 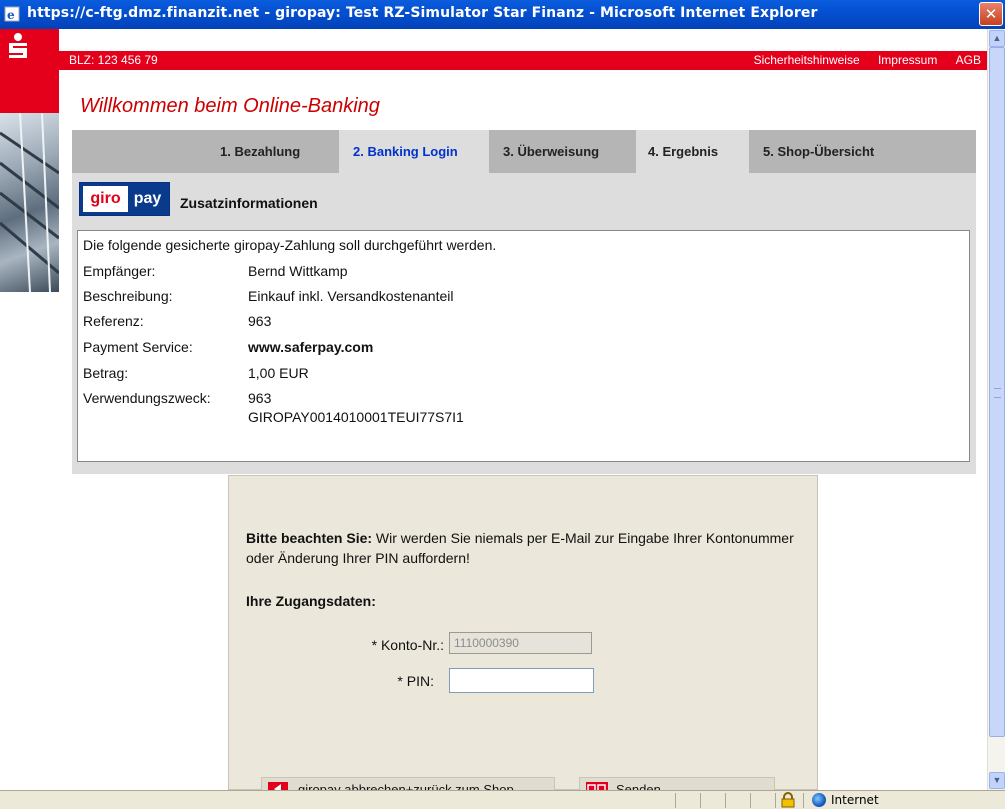 I want to click on vertical-scrollbar: ▲ ▼, so click(x=996, y=409).